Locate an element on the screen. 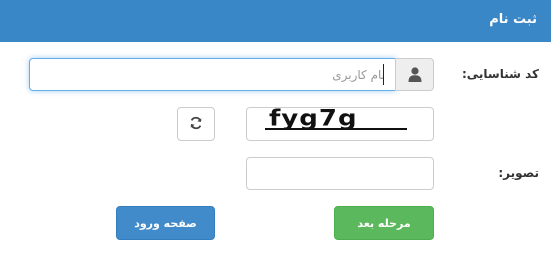 The image size is (551, 269). username-input is located at coordinates (212, 74).